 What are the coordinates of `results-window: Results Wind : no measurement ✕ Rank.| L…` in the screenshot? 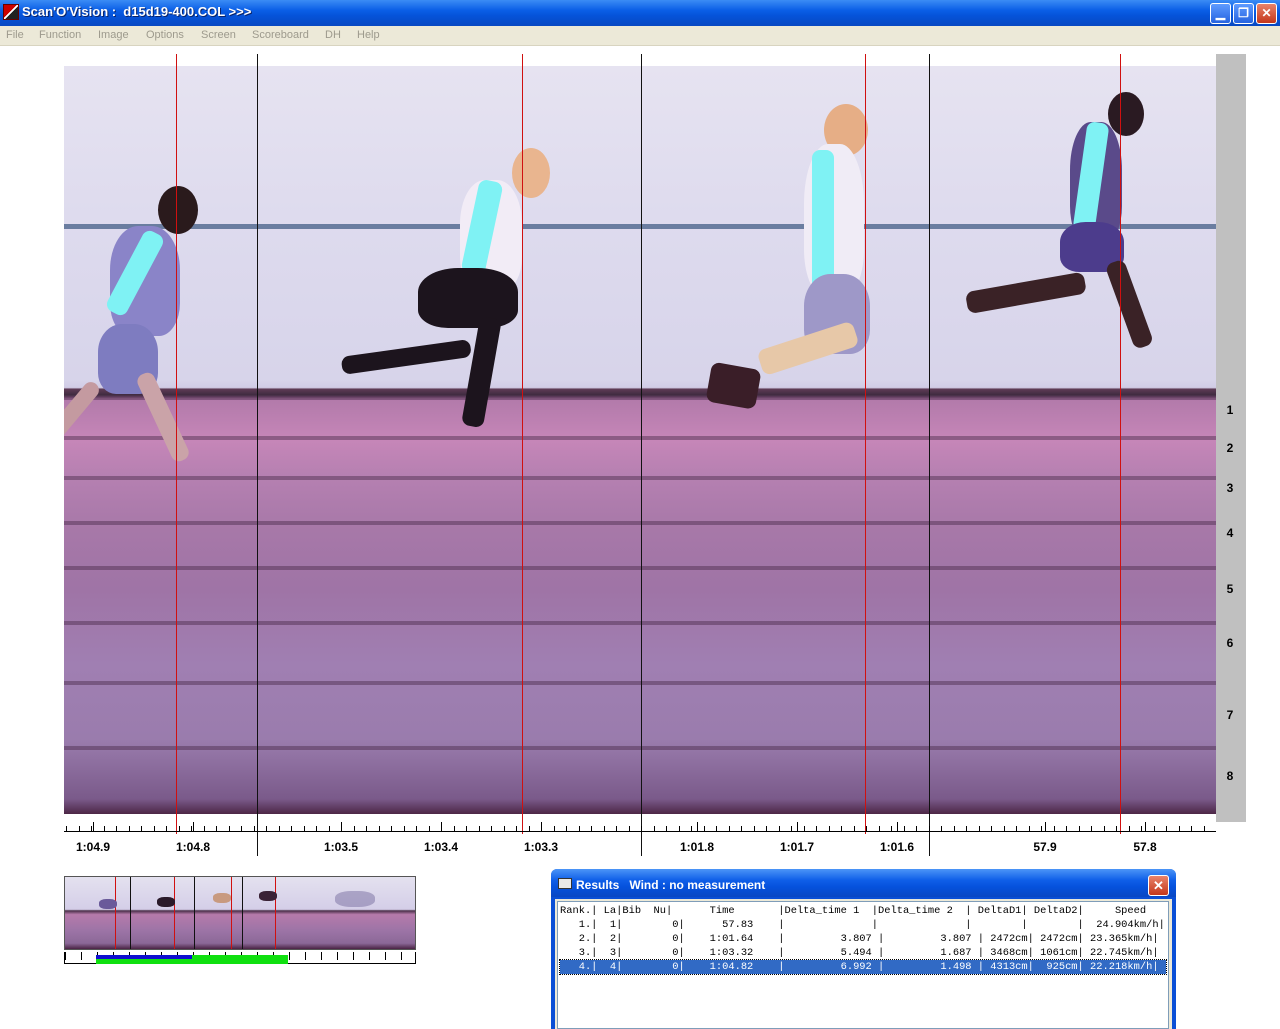 It's located at (863, 949).